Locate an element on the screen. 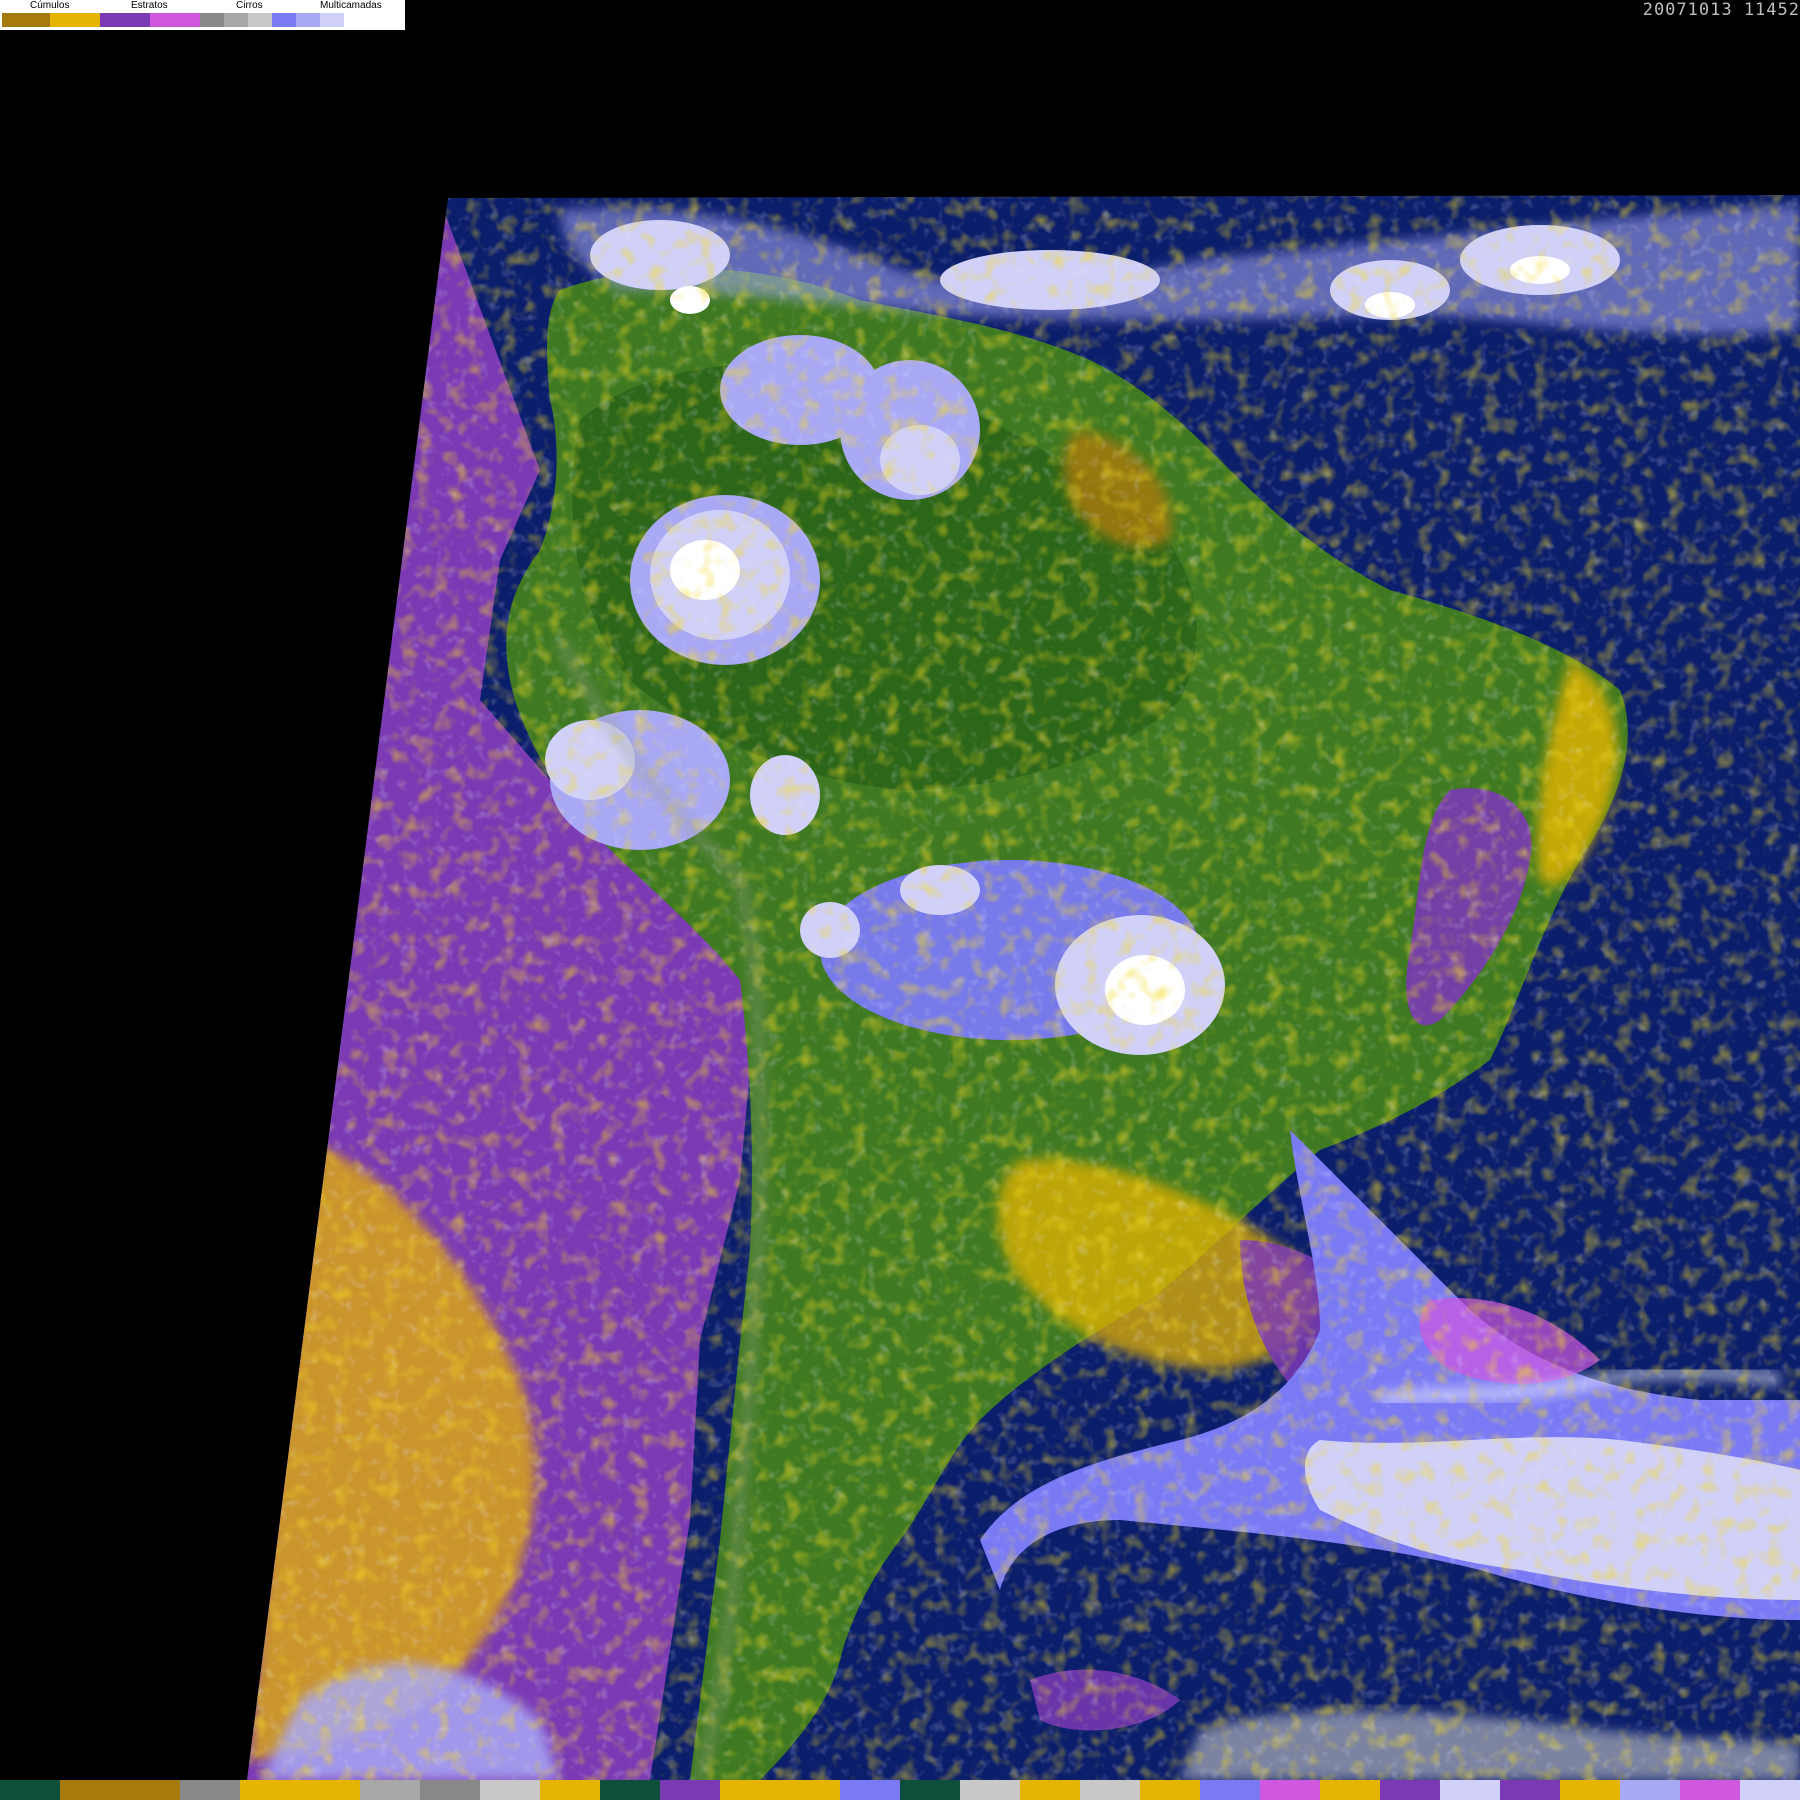 This screenshot has height=1800, width=1800. legend-label-cirrus: Cirros is located at coordinates (249, 5).